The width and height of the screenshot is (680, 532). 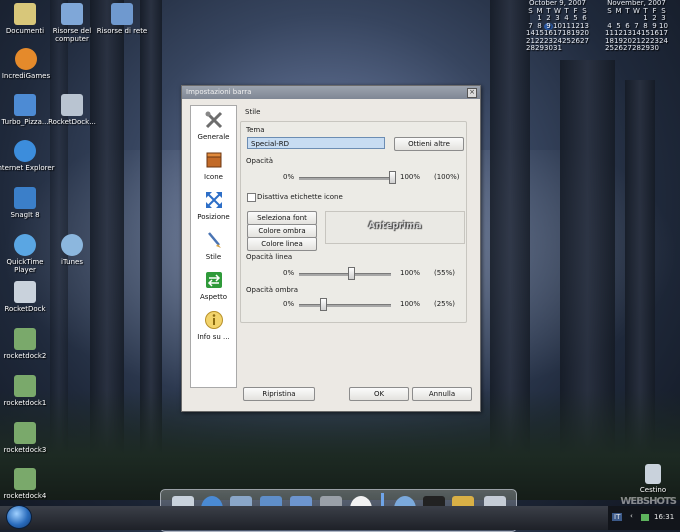 I want to click on calendar-day: 31, so click(x=557, y=48).